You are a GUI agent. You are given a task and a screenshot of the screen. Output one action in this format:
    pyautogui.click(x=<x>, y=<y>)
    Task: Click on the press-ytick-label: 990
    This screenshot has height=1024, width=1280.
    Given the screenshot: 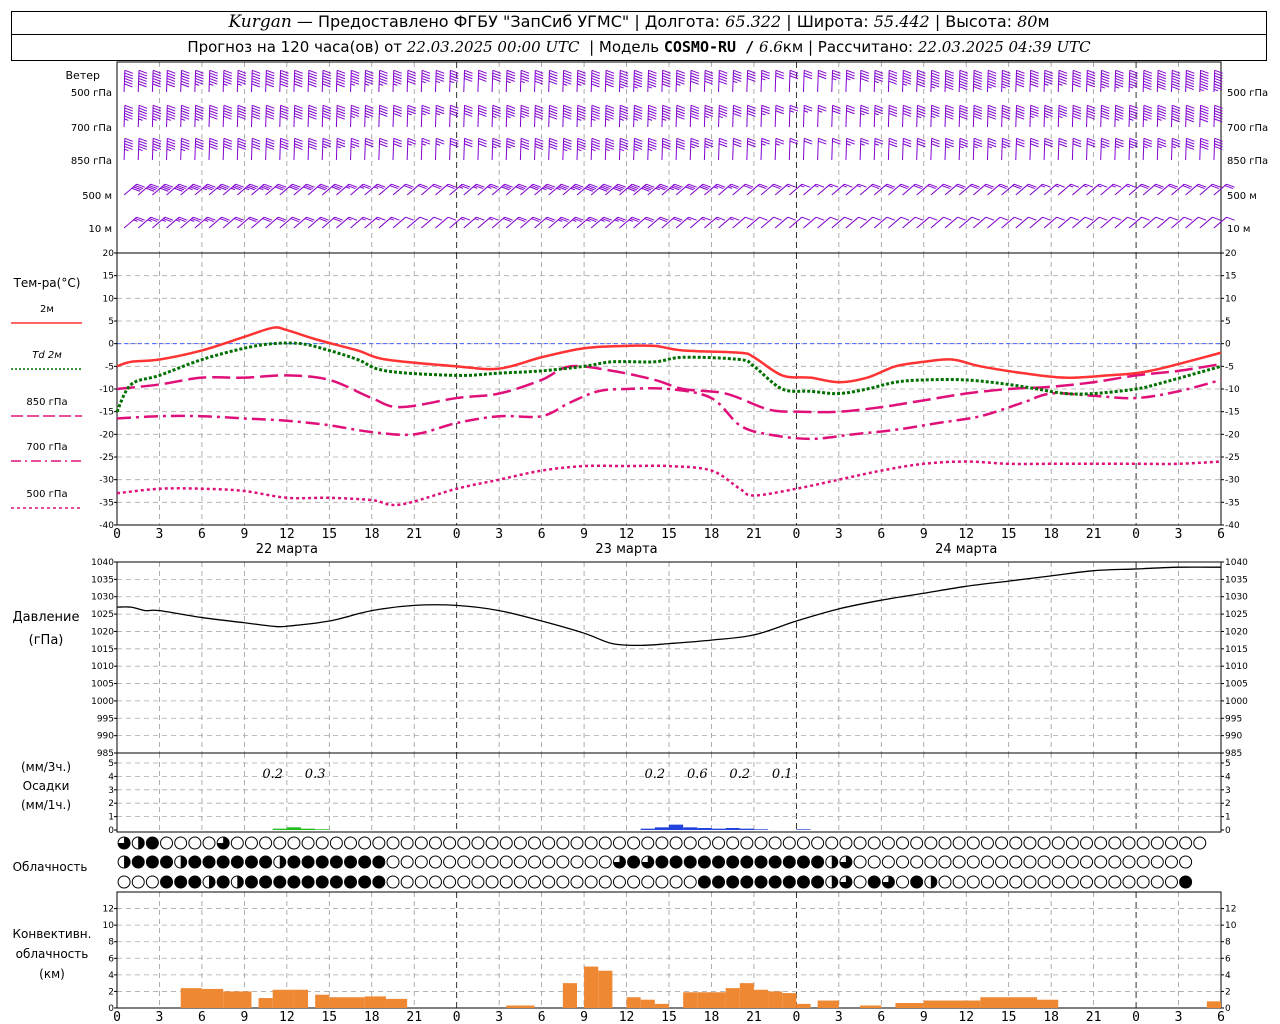 What is the action you would take?
    pyautogui.click(x=105, y=737)
    